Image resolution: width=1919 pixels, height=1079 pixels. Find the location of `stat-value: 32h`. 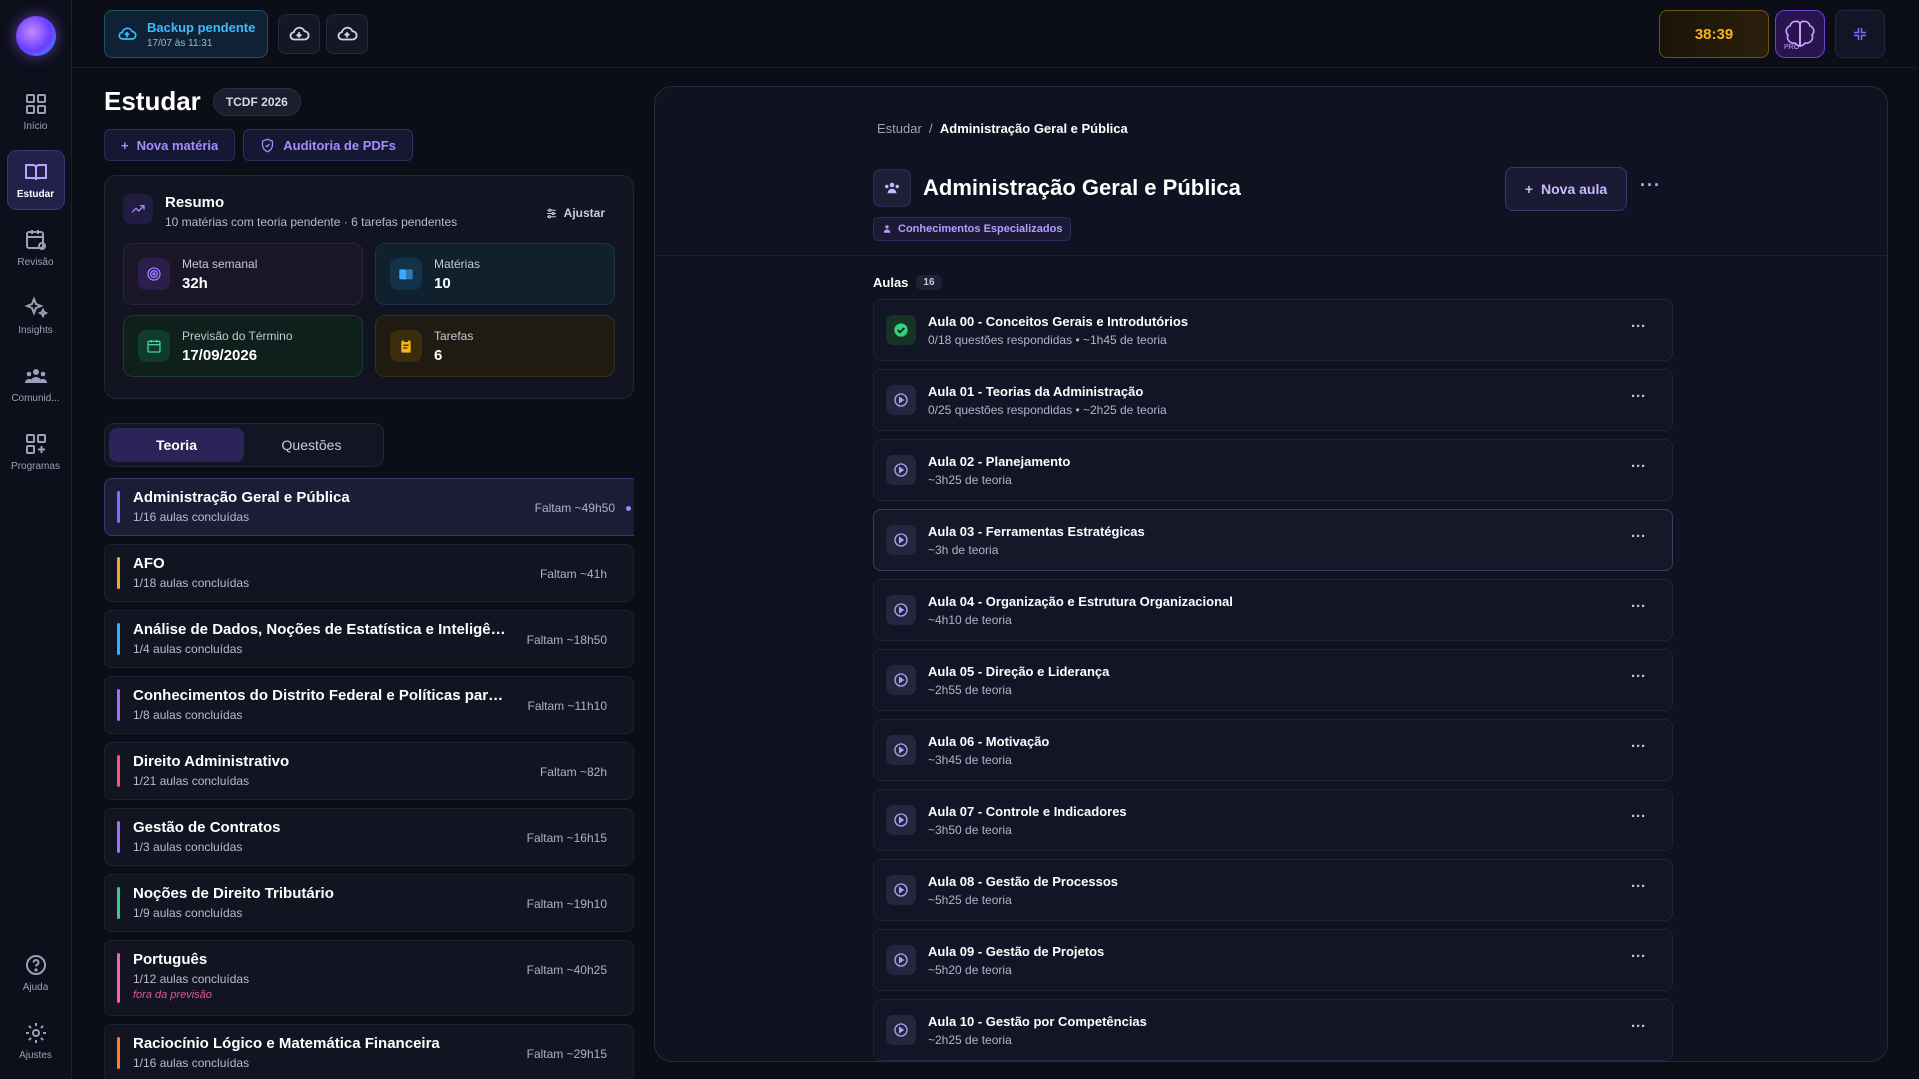

stat-value: 32h is located at coordinates (195, 283).